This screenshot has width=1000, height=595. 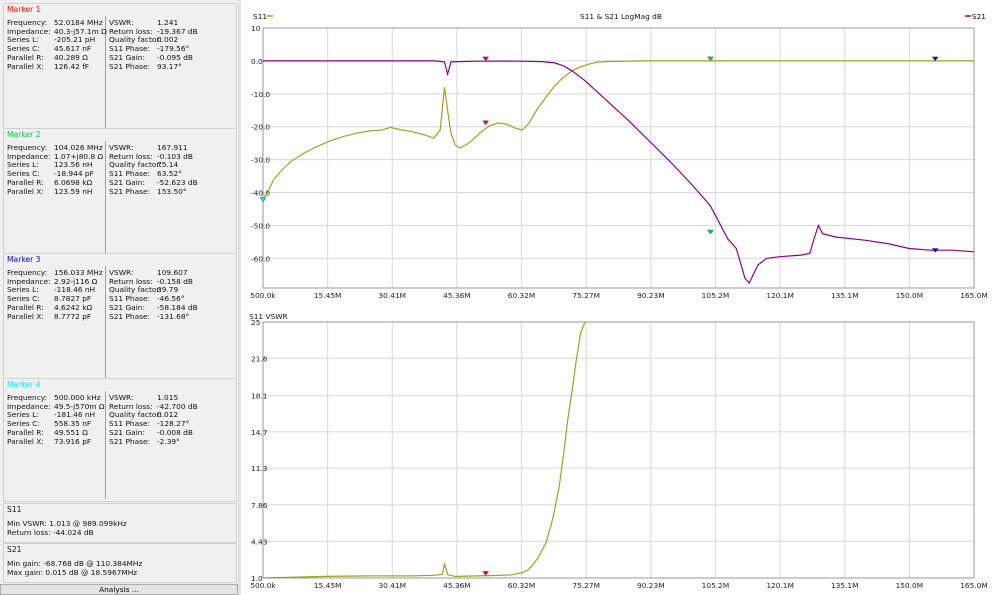 I want to click on marker-field-value: 153.50°, so click(x=172, y=191).